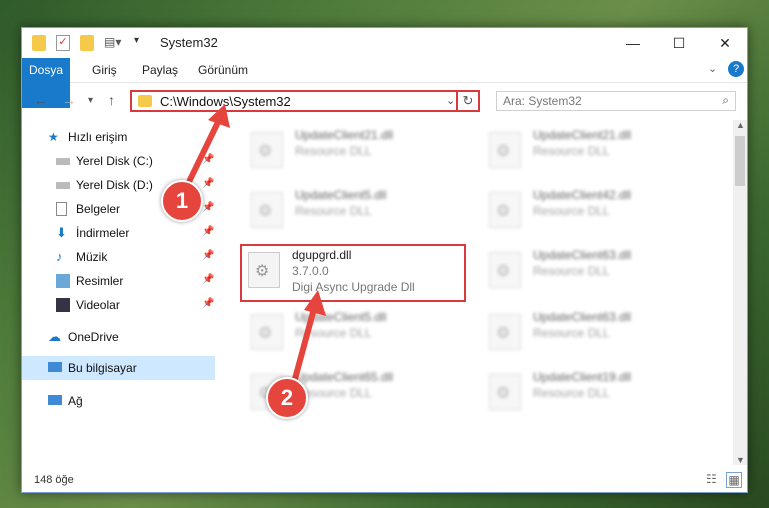 The image size is (769, 508). What do you see at coordinates (182, 201) in the screenshot?
I see `callout-1: 1` at bounding box center [182, 201].